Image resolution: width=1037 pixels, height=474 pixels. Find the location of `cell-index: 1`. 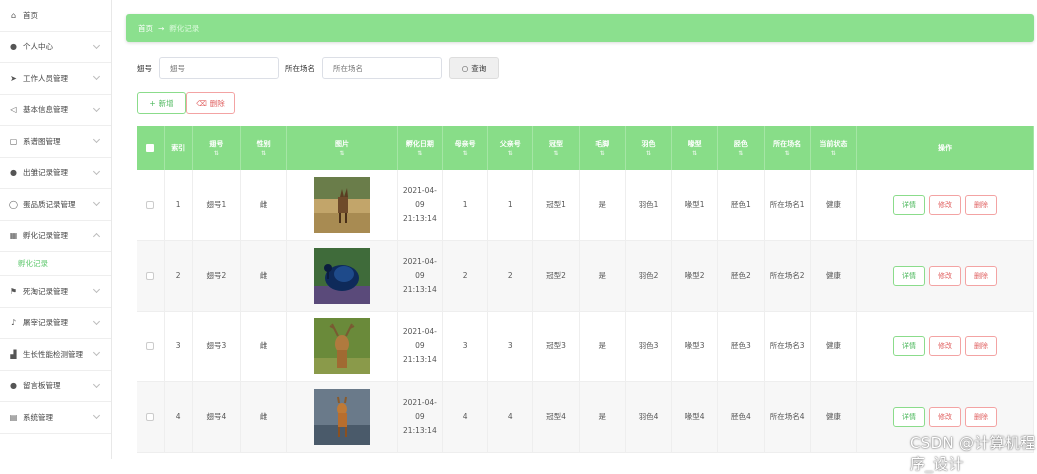

cell-index: 1 is located at coordinates (178, 205).